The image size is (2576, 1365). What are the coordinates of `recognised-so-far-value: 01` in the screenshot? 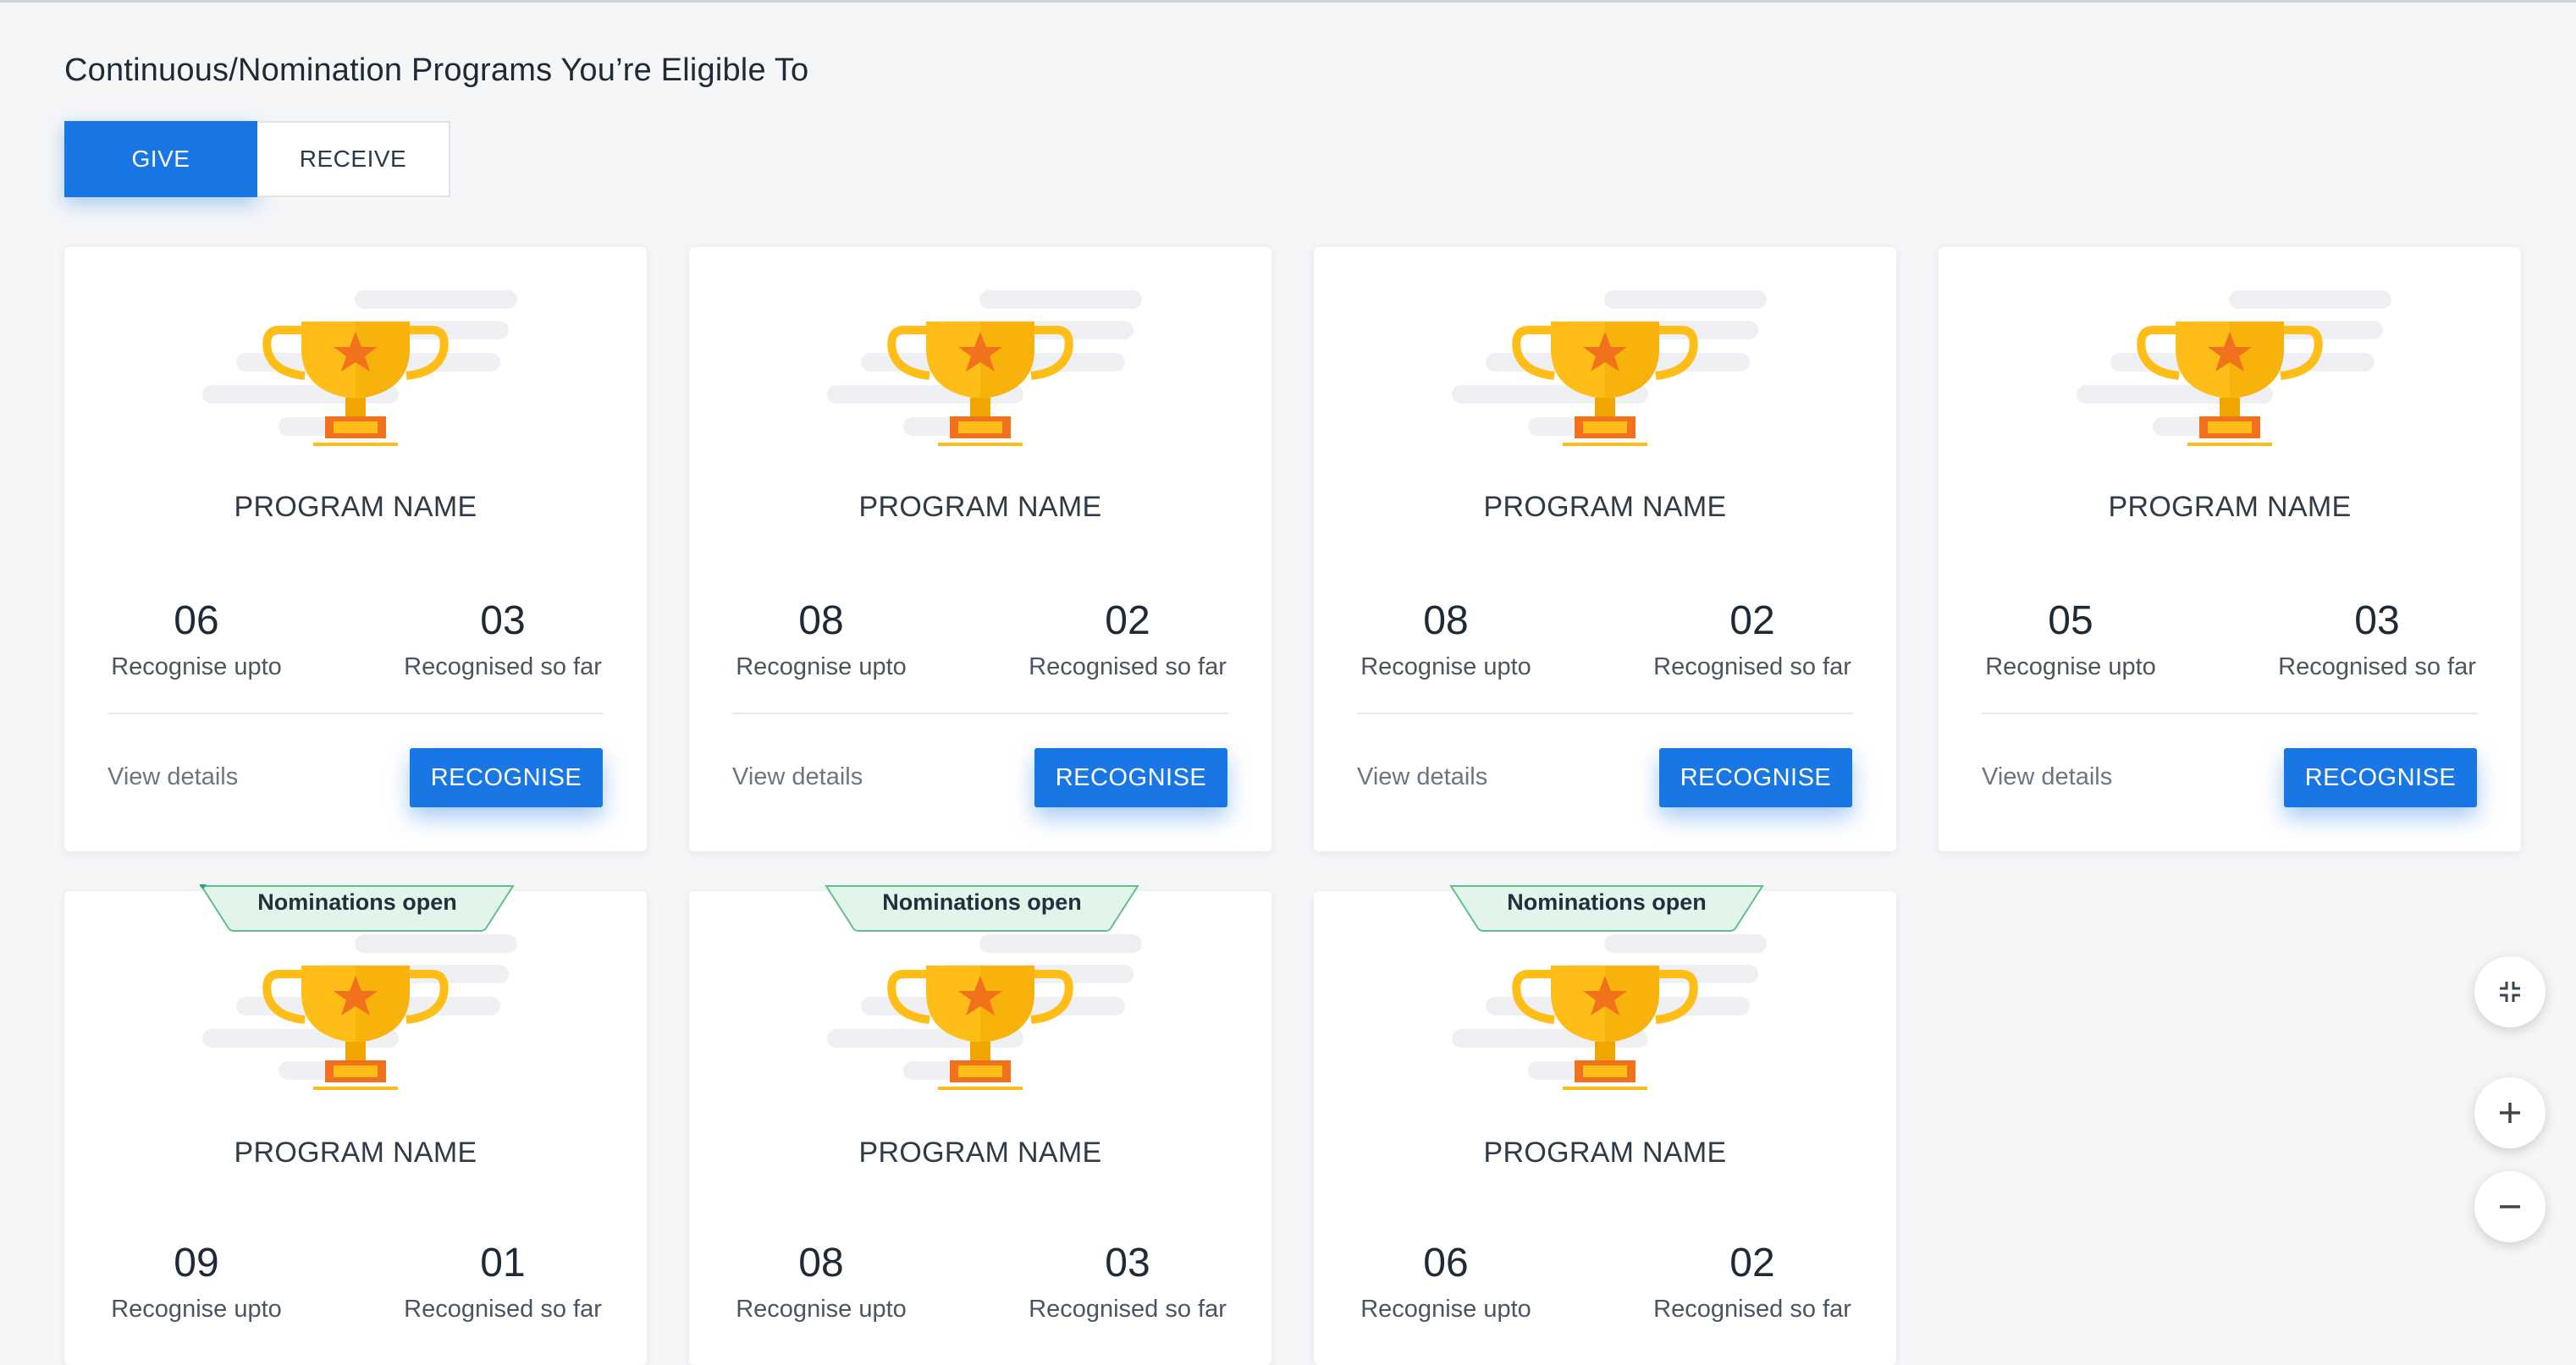 It's located at (503, 1263).